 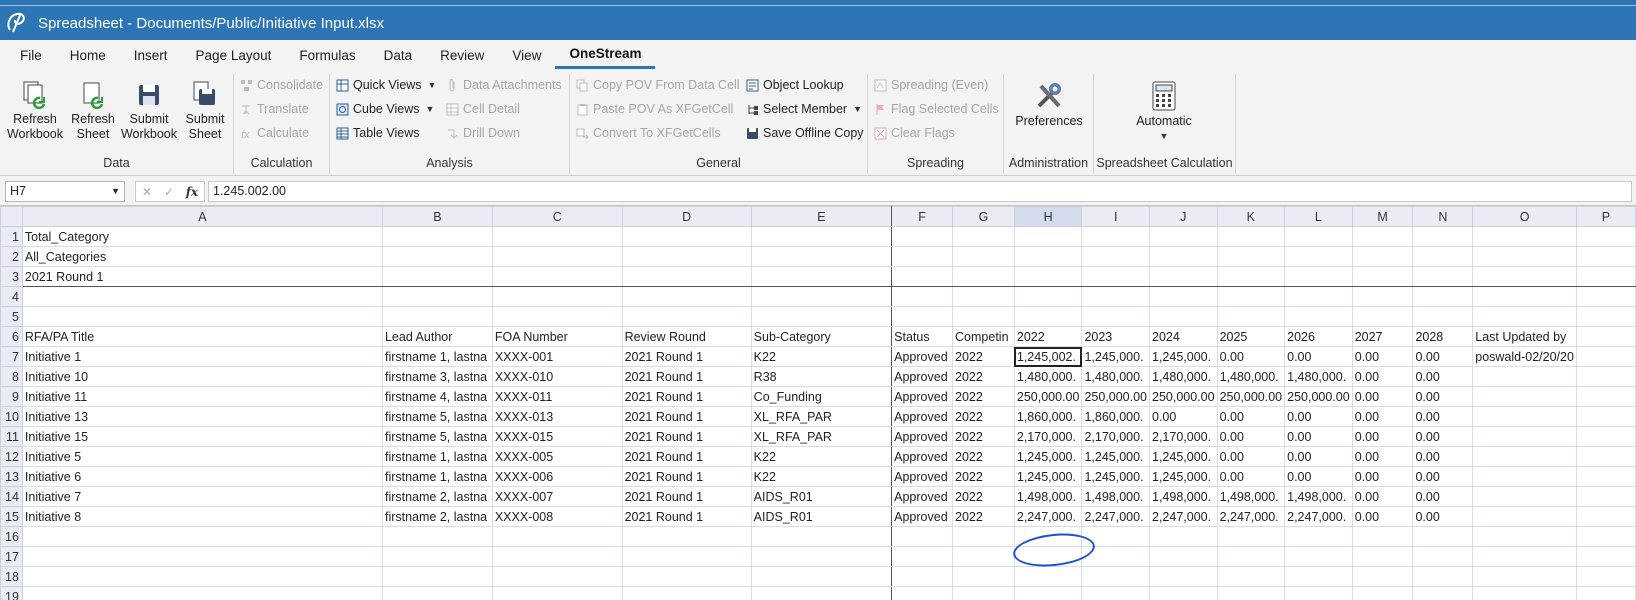 I want to click on cell-b11: firstname 5, lastna, so click(x=437, y=436).